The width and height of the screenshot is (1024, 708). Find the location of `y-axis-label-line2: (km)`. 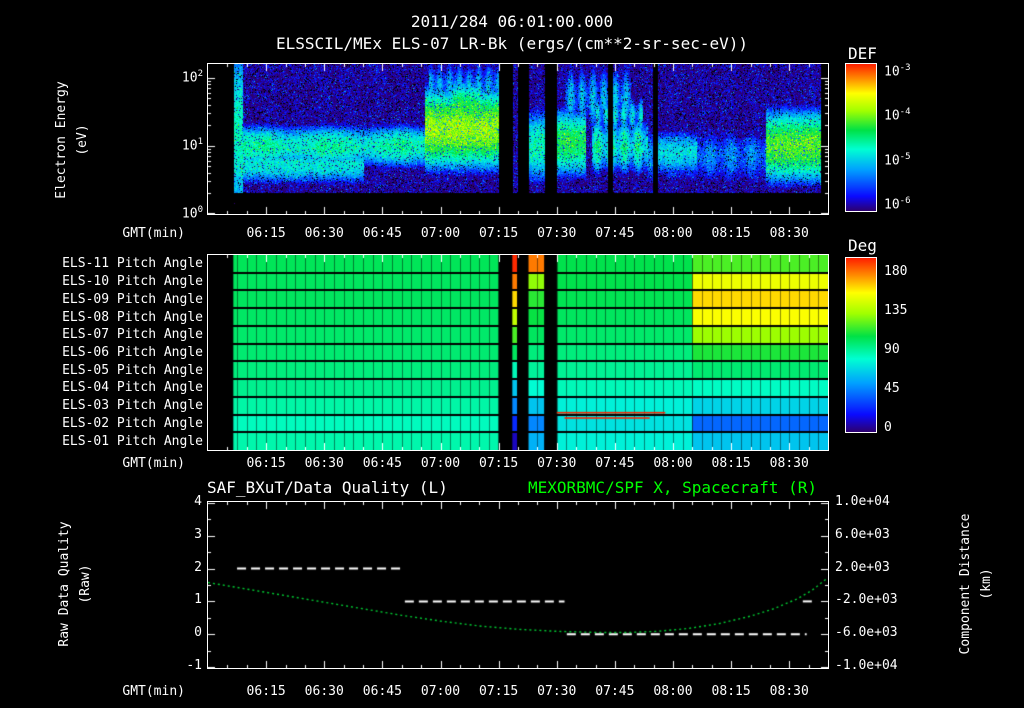

y-axis-label-line2: (km) is located at coordinates (986, 584).